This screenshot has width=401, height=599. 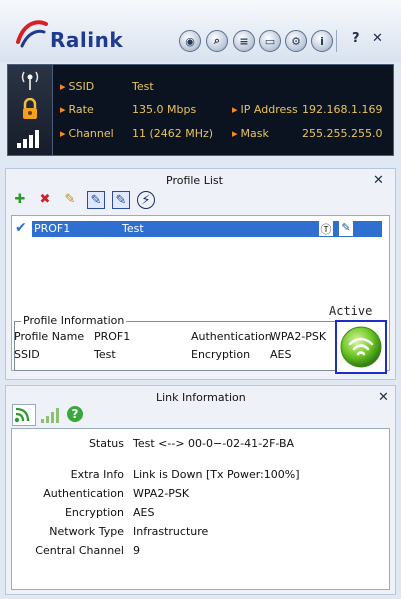 I want to click on active-check-icon: ✔, so click(x=21, y=228).